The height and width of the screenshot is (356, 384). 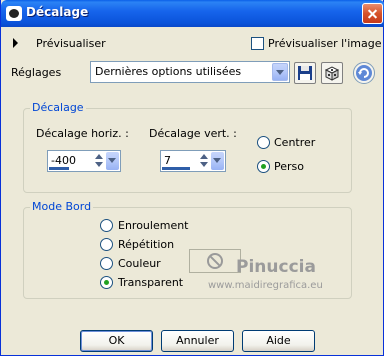 I want to click on disabled-icon, so click(x=215, y=261).